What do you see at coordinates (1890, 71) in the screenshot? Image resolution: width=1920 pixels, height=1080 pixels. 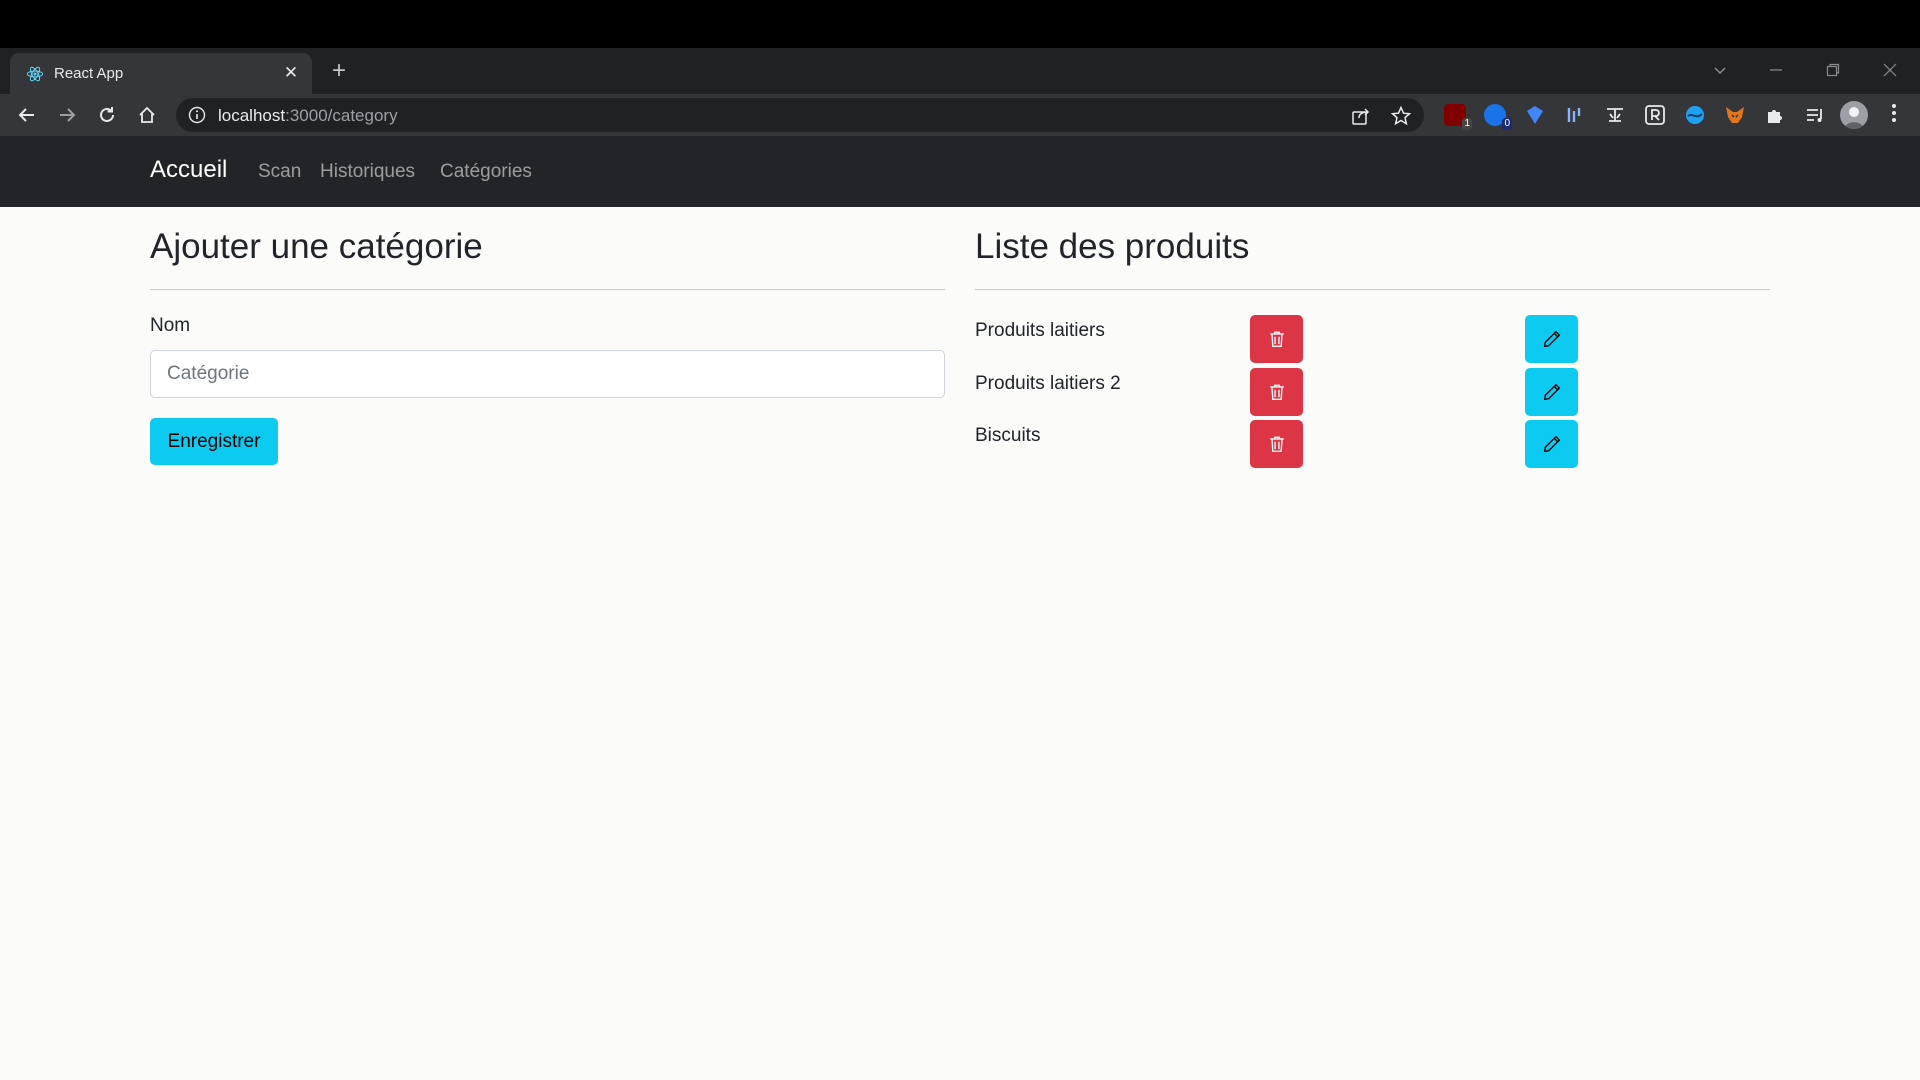 I see `window-close-icon` at bounding box center [1890, 71].